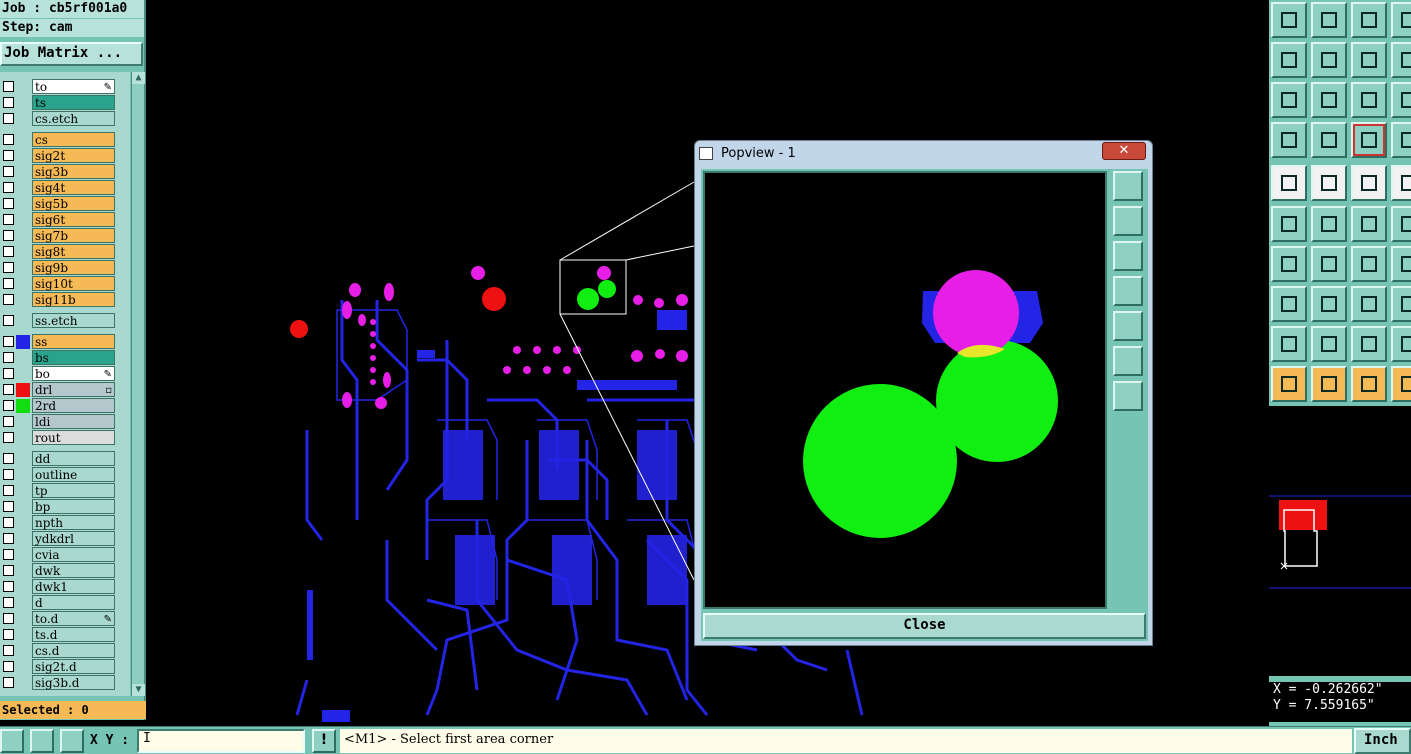  Describe the element at coordinates (73, 267) in the screenshot. I see `layer-name: sig9b` at that location.